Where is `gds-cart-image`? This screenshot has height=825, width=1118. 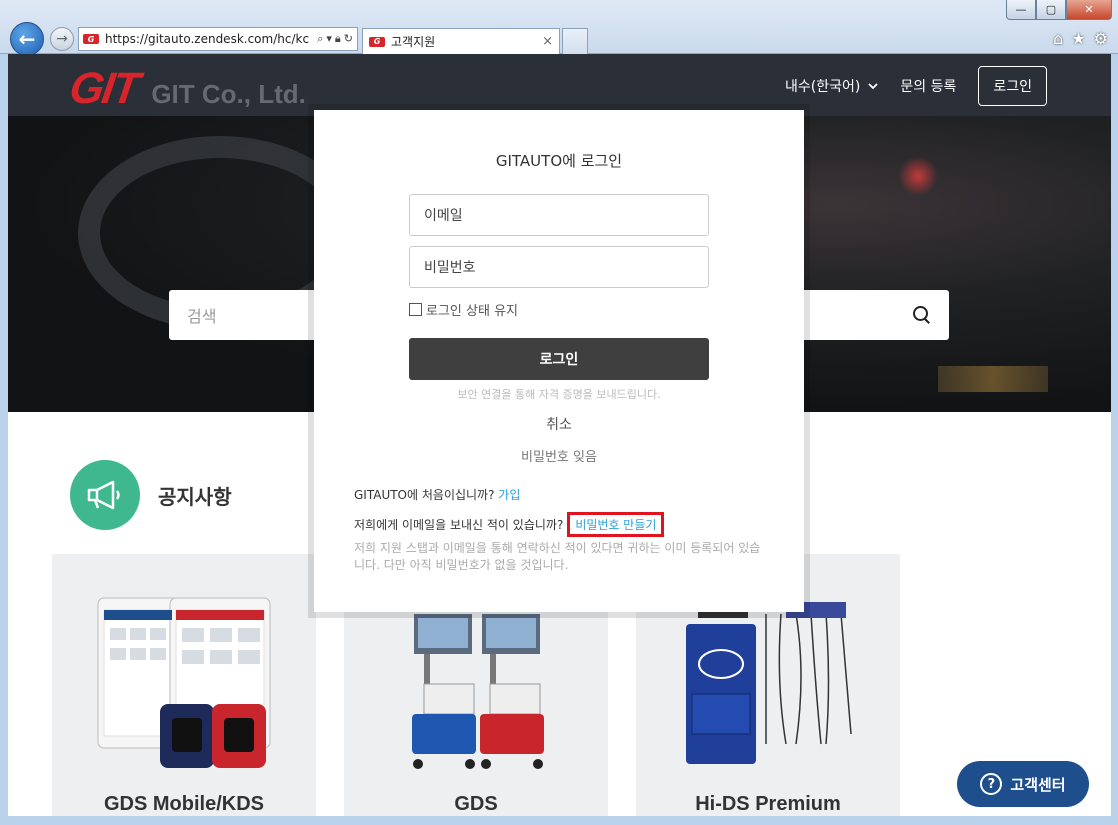
gds-cart-image is located at coordinates (478, 691).